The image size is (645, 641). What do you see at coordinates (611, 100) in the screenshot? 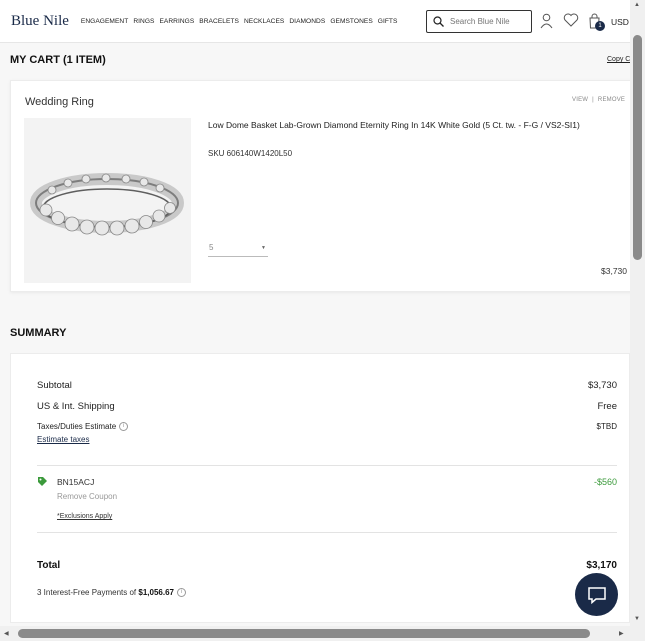
I see `remove-link: REMOVE` at bounding box center [611, 100].